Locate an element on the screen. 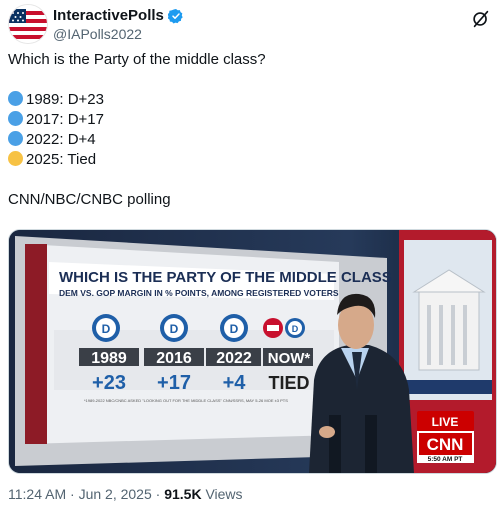 The image size is (502, 512). board-year: 2022 is located at coordinates (234, 358).